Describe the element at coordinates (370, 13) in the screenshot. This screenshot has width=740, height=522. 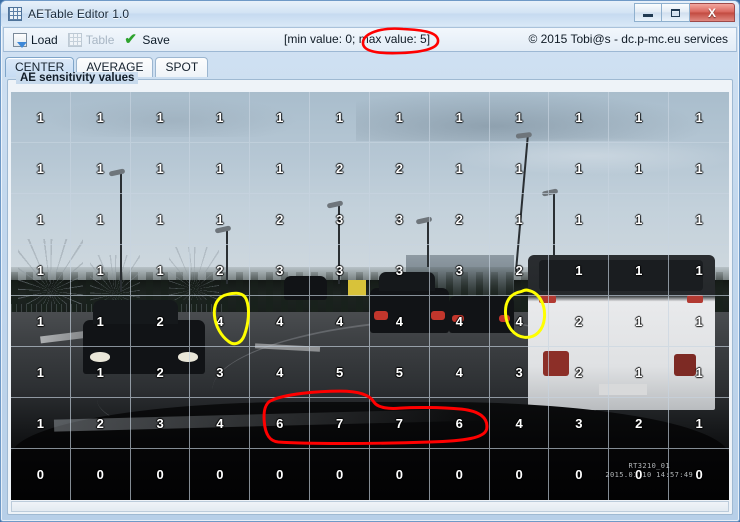
I see `title-bar: AETable Editor 1.0 X` at that location.